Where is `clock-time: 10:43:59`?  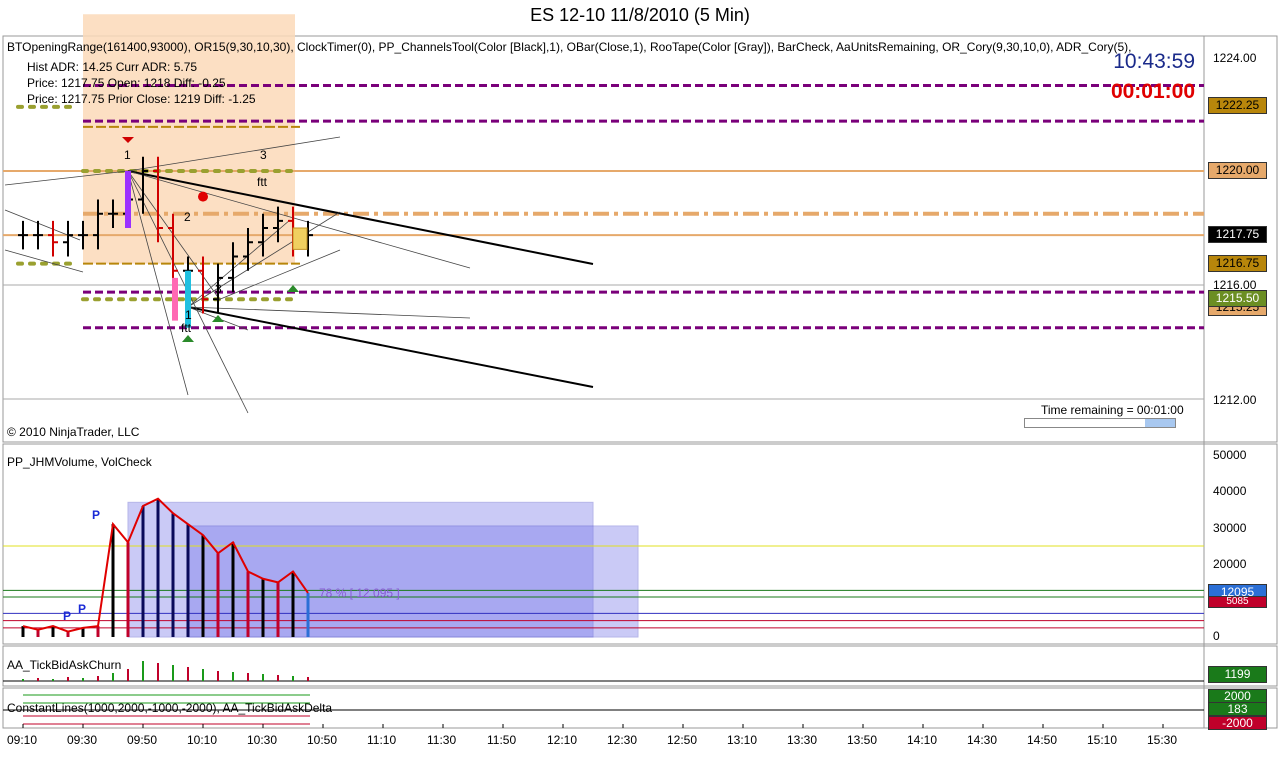
clock-time: 10:43:59 is located at coordinates (1154, 61).